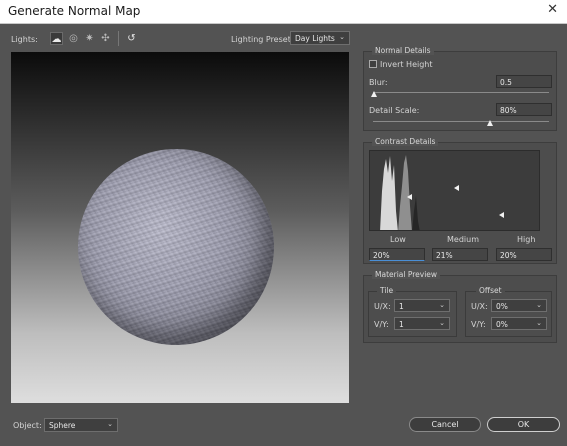  I want to click on offset-vy-value: 0%, so click(502, 324).